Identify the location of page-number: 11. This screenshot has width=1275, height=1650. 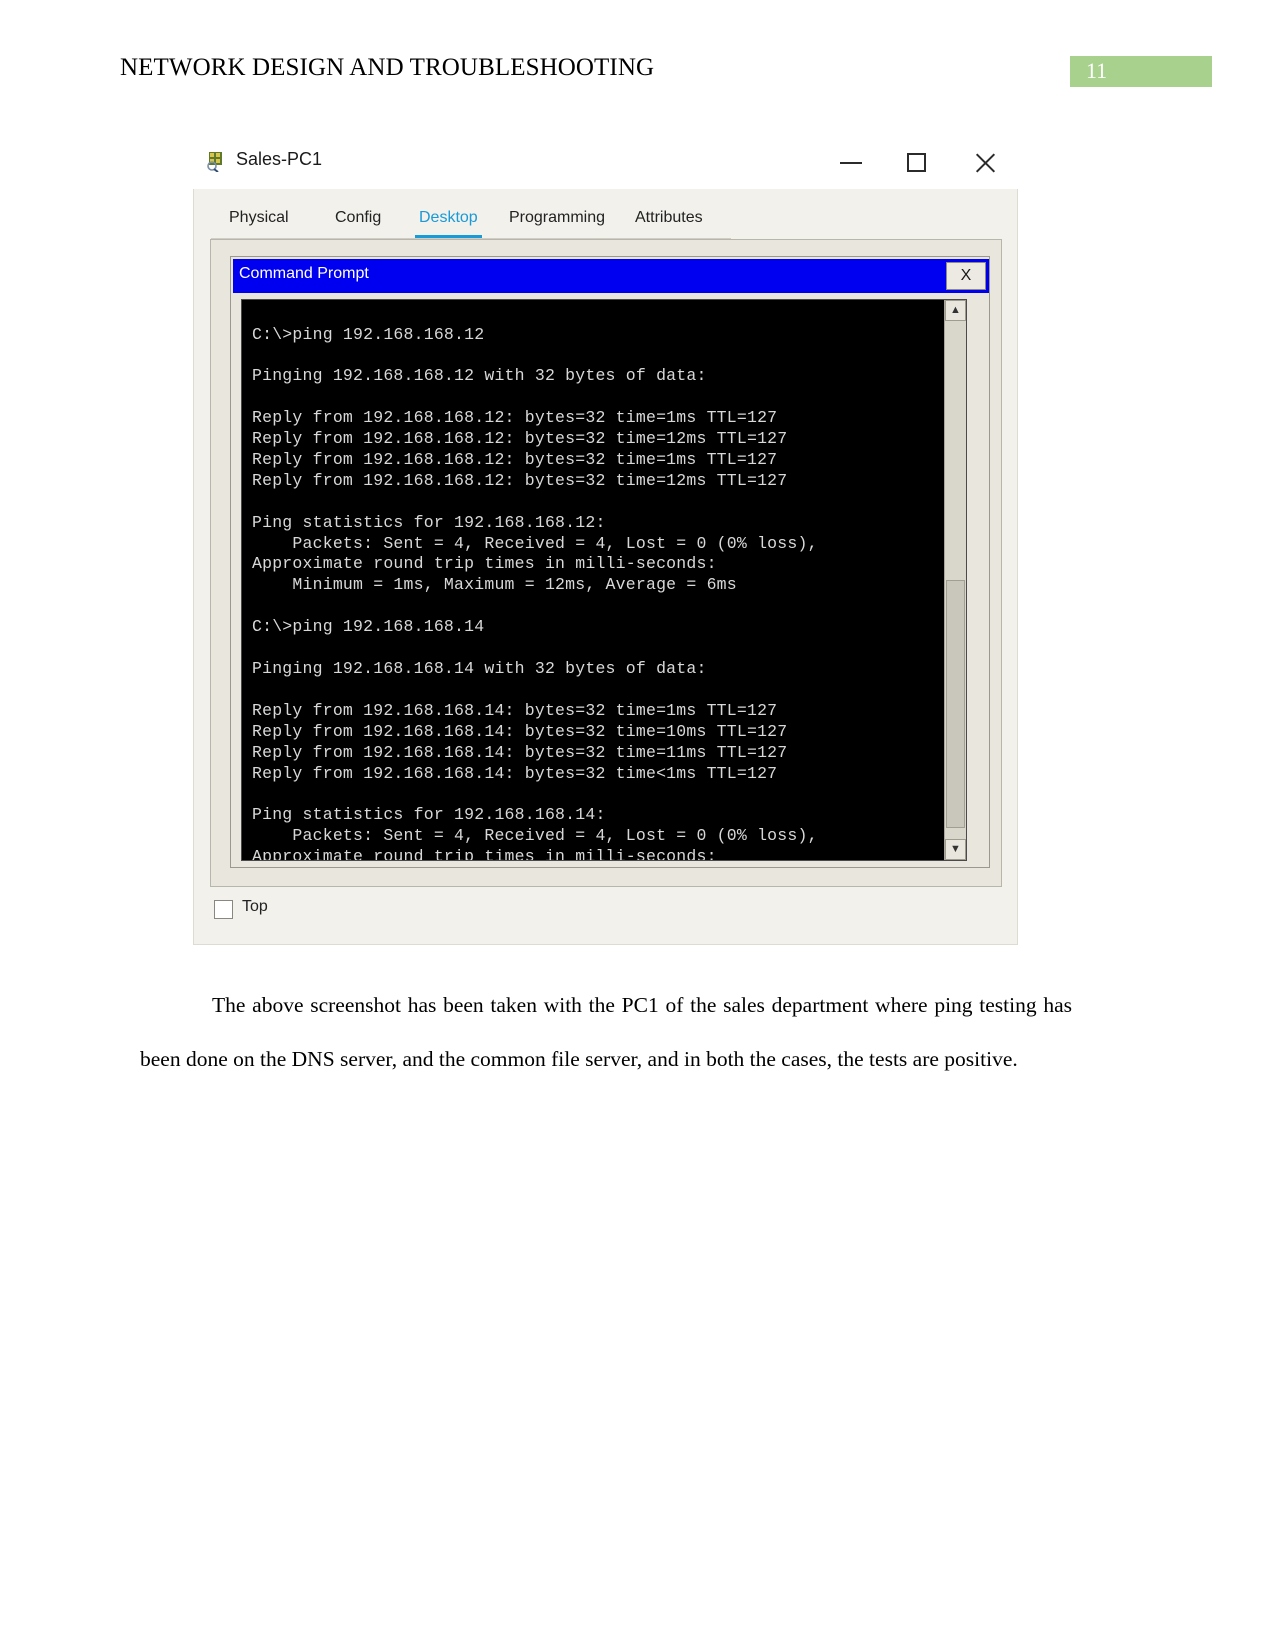
(1097, 70).